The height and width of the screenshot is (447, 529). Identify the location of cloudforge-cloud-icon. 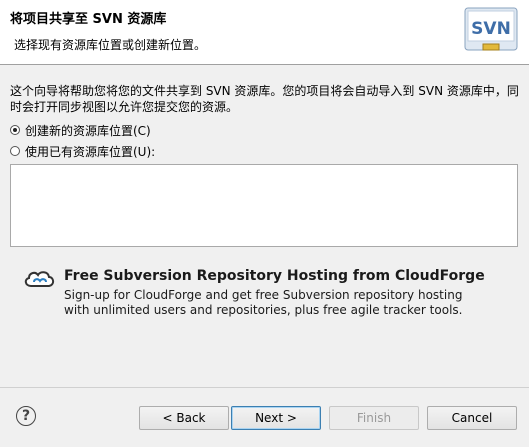
(39, 279).